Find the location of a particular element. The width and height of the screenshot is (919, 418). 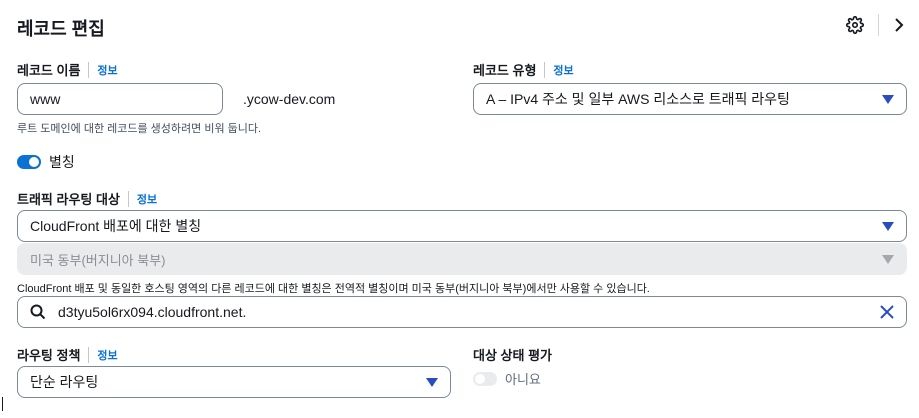

routing-policy-label-group: 라우팅 정책 정보 is located at coordinates (67, 354).